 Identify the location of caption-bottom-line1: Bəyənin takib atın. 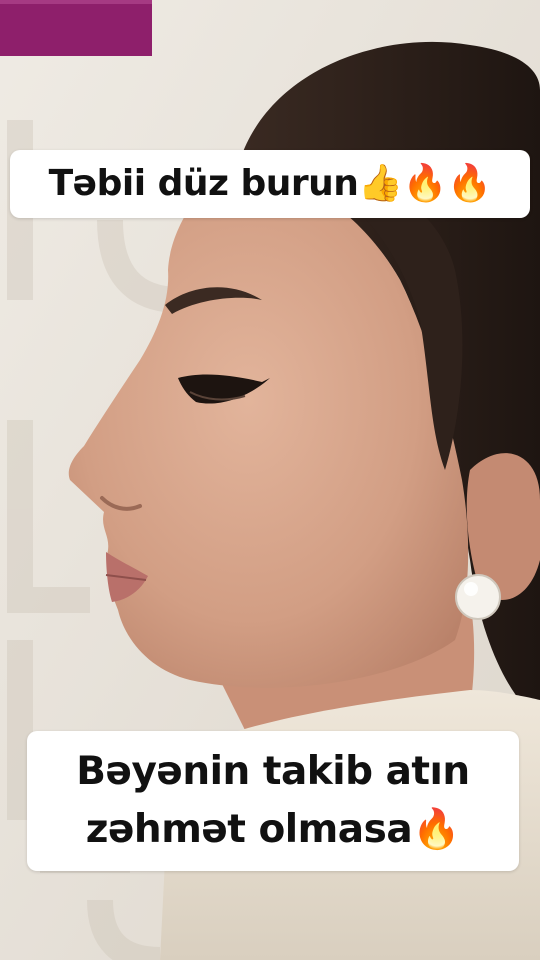
(273, 771).